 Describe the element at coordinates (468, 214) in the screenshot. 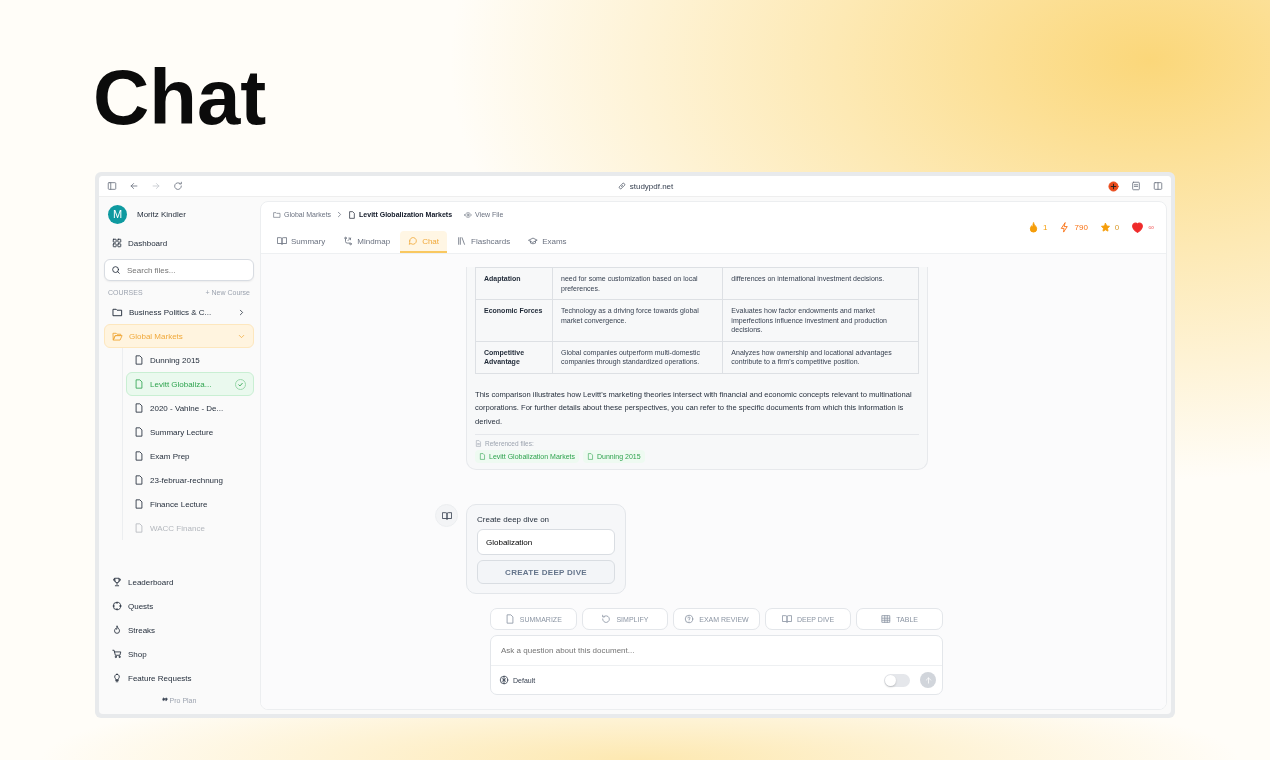

I see `eye-icon` at that location.